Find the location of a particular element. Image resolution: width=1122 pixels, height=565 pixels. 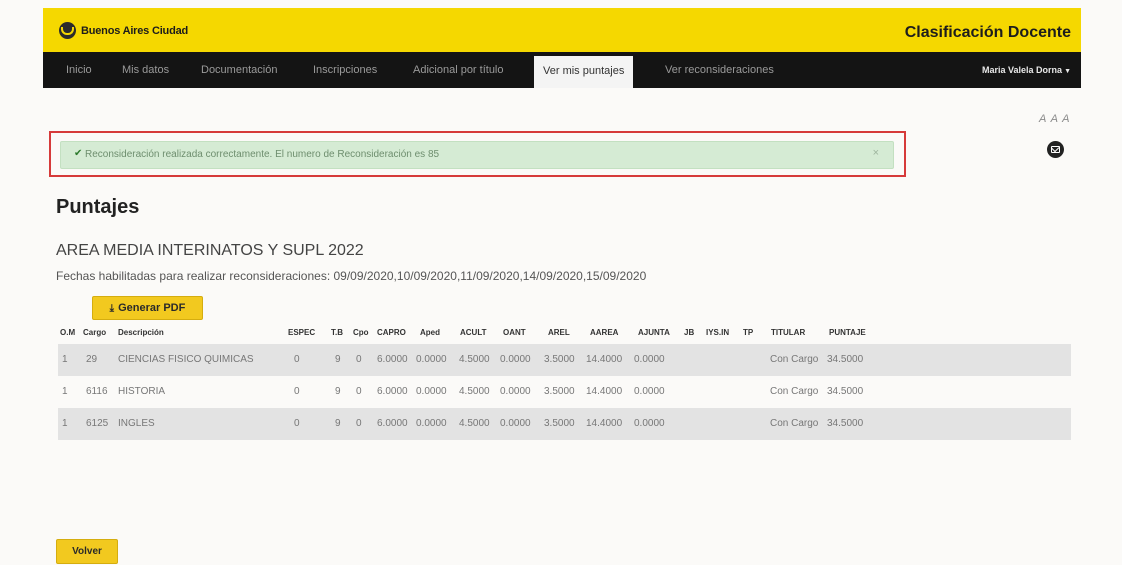

download-icon: ⤓ is located at coordinates (112, 308).